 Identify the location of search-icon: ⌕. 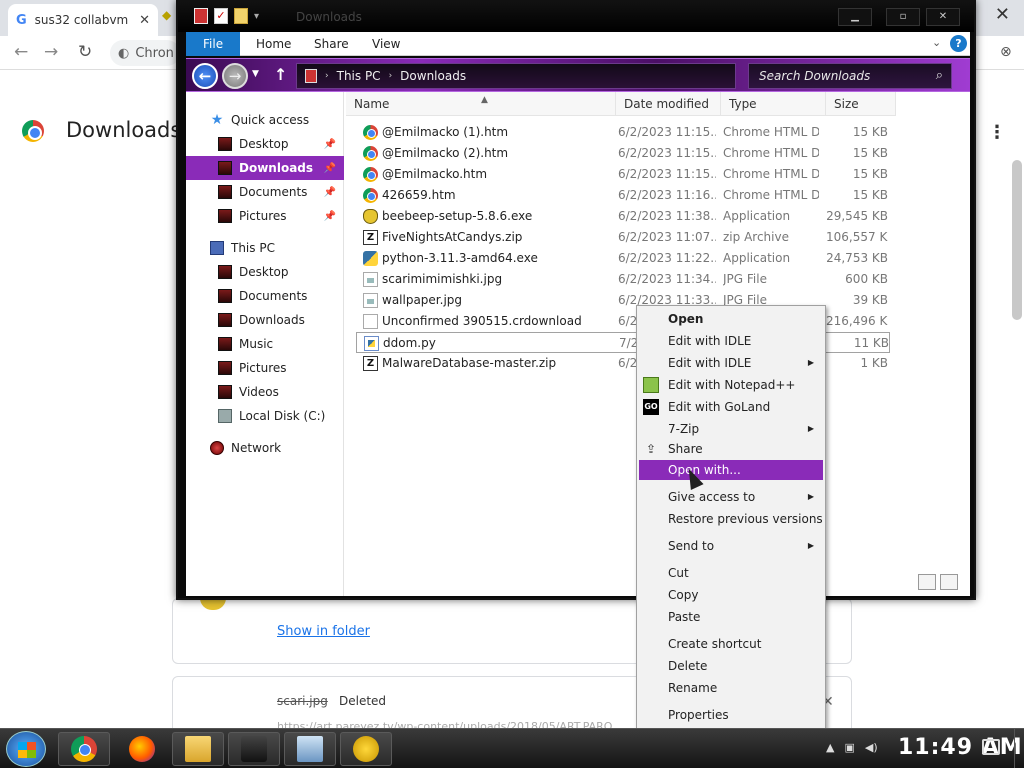
(939, 75).